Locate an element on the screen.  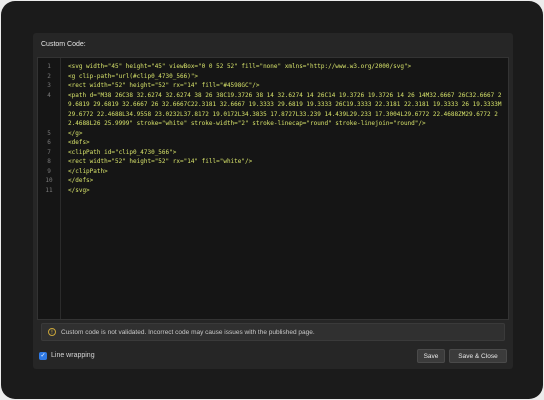
line-number: 2 is located at coordinates (49, 76).